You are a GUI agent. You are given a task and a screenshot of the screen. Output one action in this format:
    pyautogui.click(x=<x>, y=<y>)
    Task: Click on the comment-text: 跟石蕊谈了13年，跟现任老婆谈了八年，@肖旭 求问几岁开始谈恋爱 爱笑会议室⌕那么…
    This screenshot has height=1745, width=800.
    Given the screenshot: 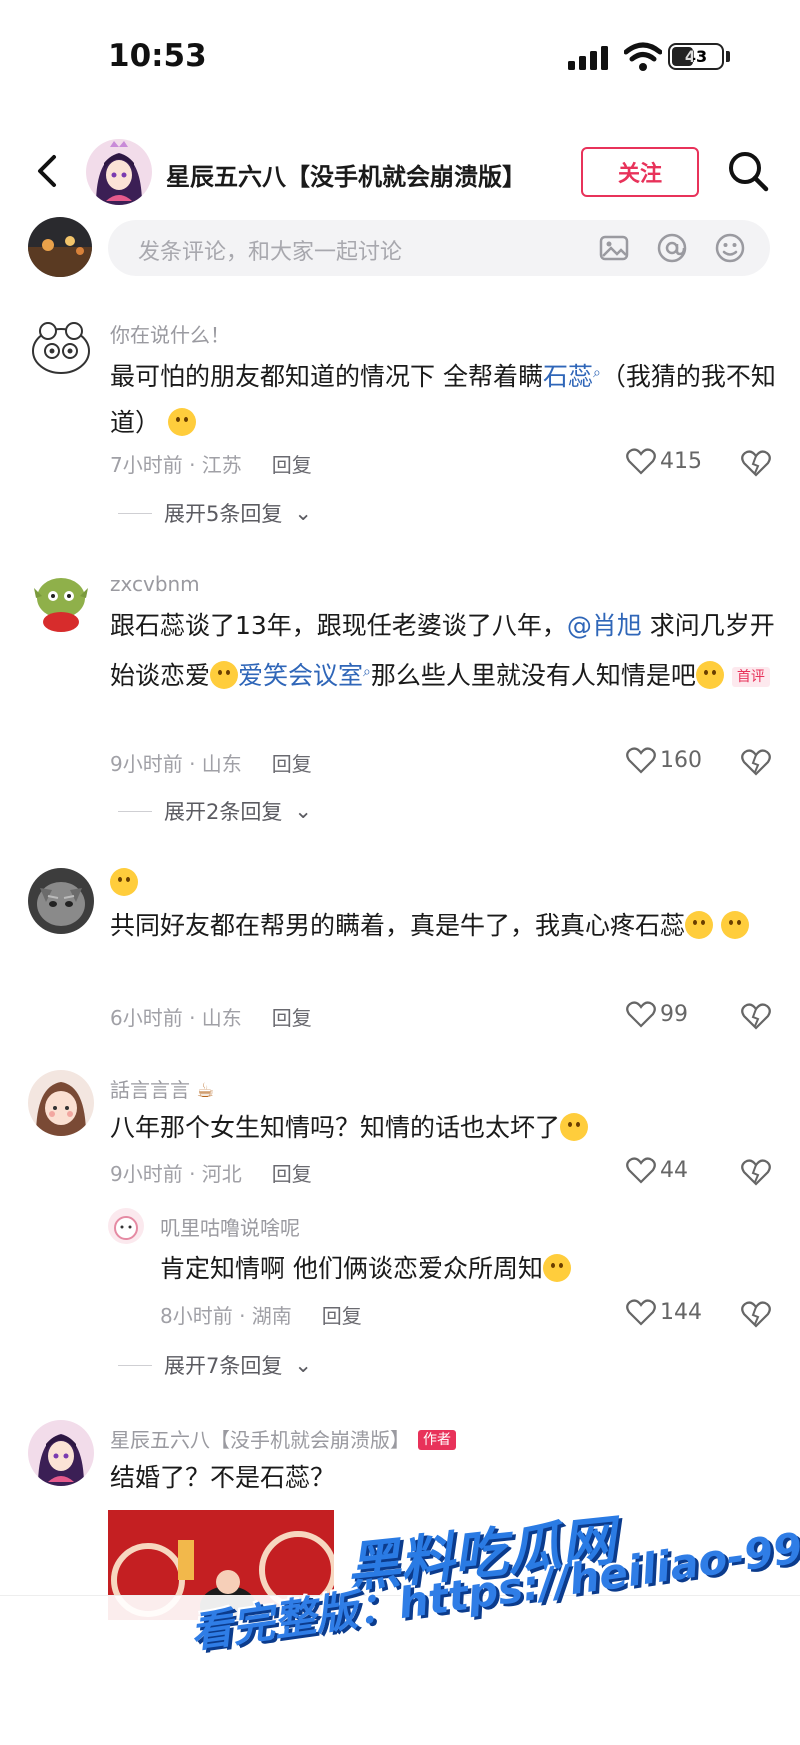 What is the action you would take?
    pyautogui.click(x=442, y=650)
    